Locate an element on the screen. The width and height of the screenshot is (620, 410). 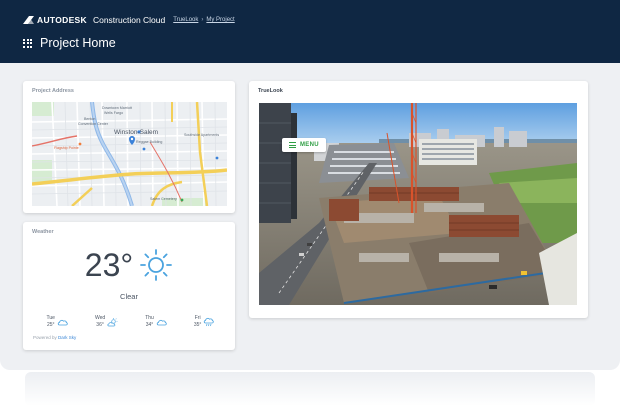
powered-by: Powered by Dark Sky is located at coordinates (54, 337).